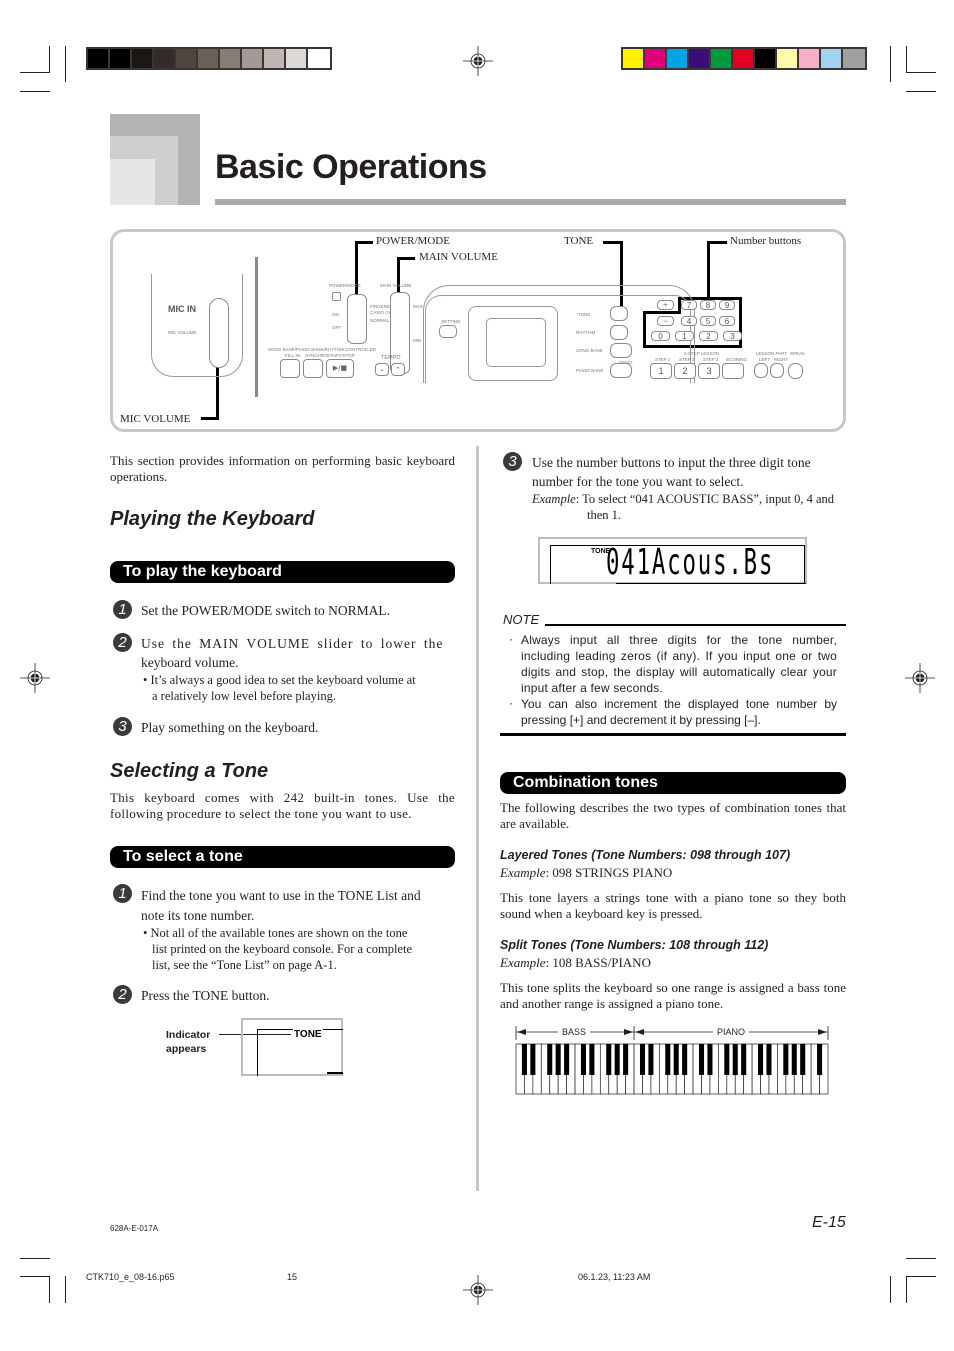 This screenshot has height=1351, width=954. Describe the element at coordinates (684, 336) in the screenshot. I see `number-button-1: 1` at that location.